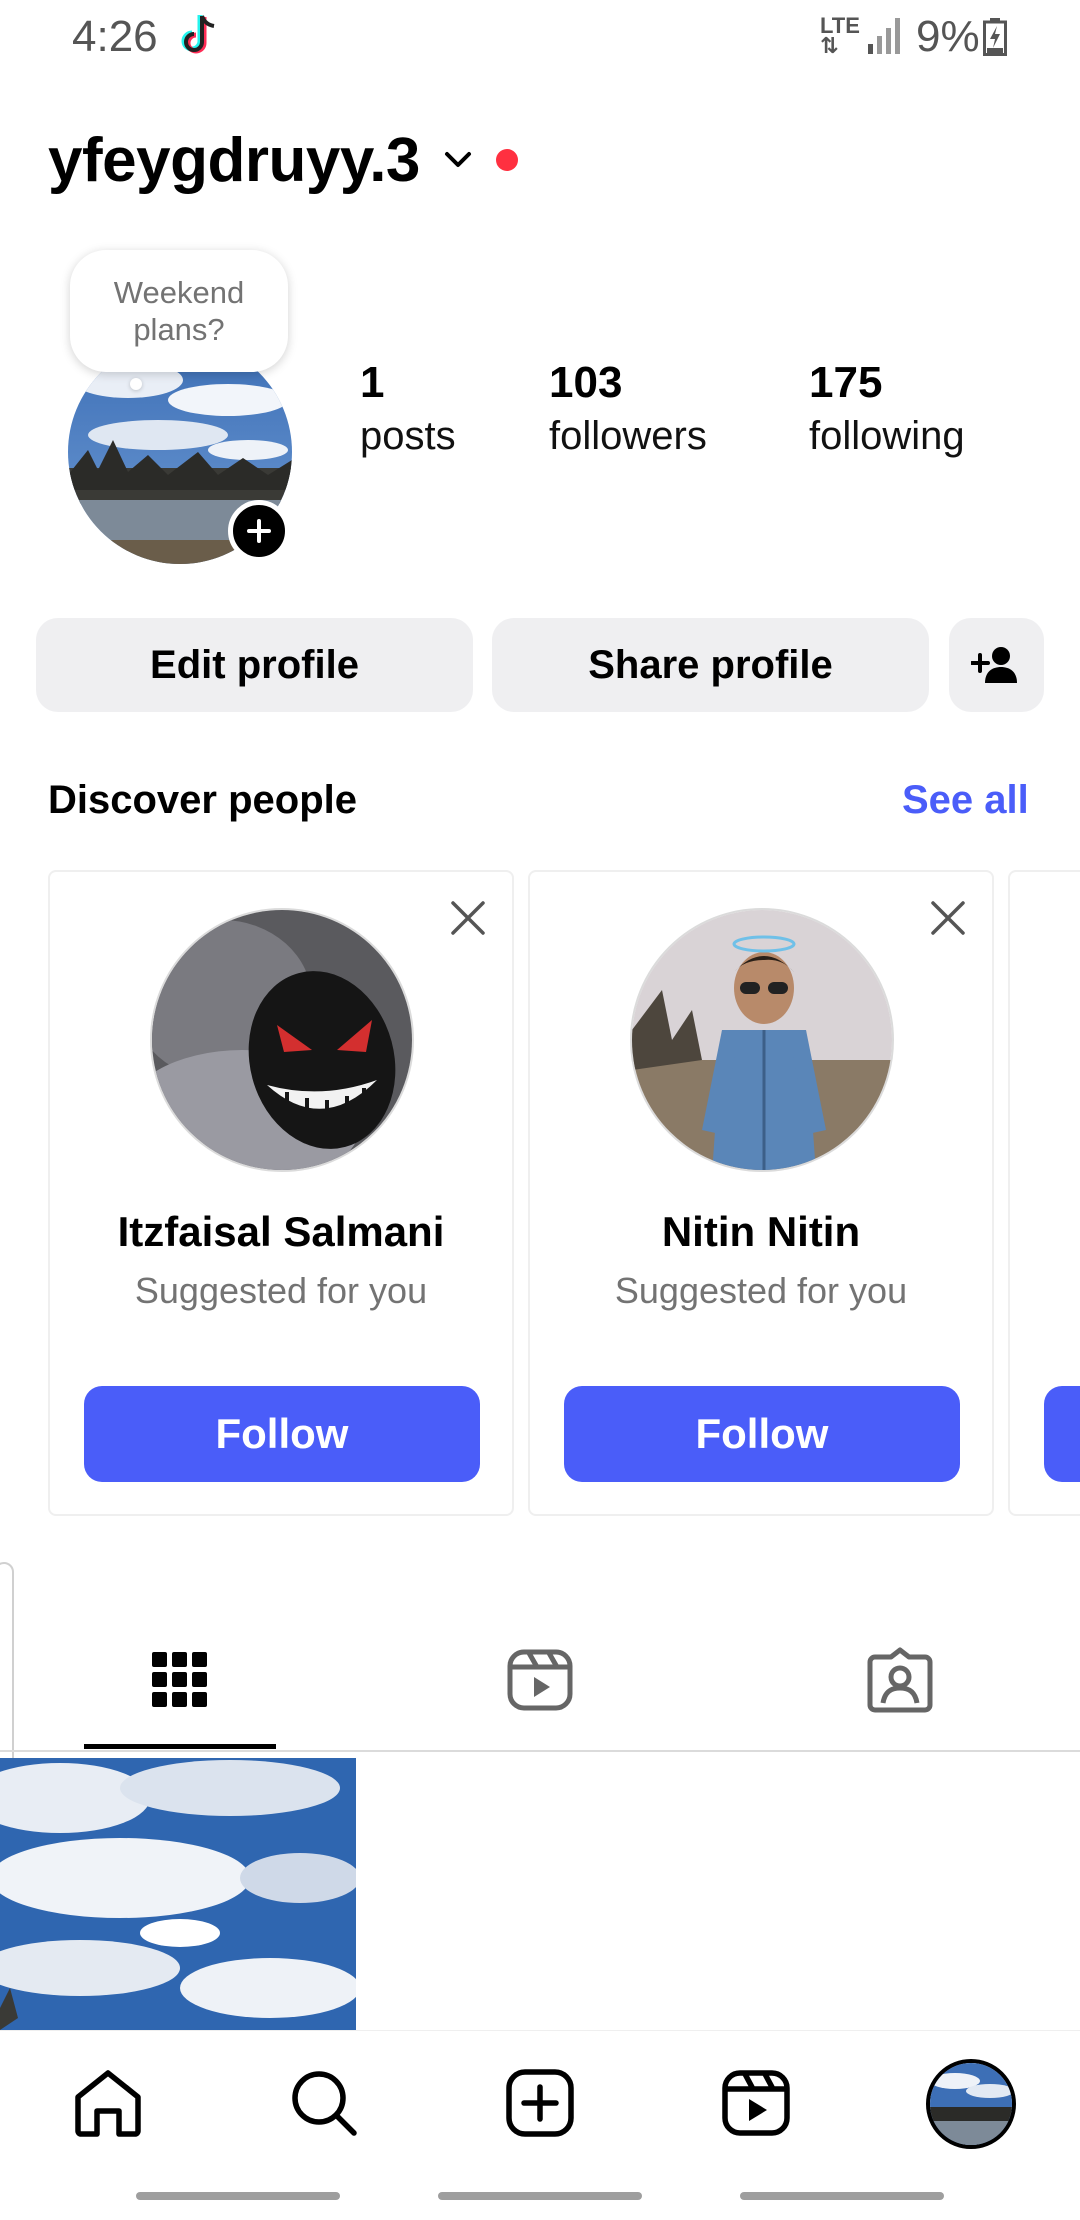  What do you see at coordinates (254, 665) in the screenshot?
I see `edit-profile-button: Edit profile` at bounding box center [254, 665].